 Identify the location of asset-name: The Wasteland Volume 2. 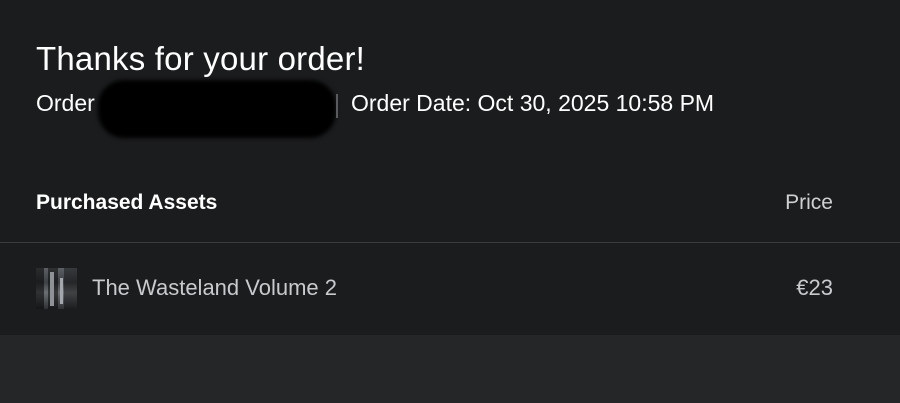
(214, 288).